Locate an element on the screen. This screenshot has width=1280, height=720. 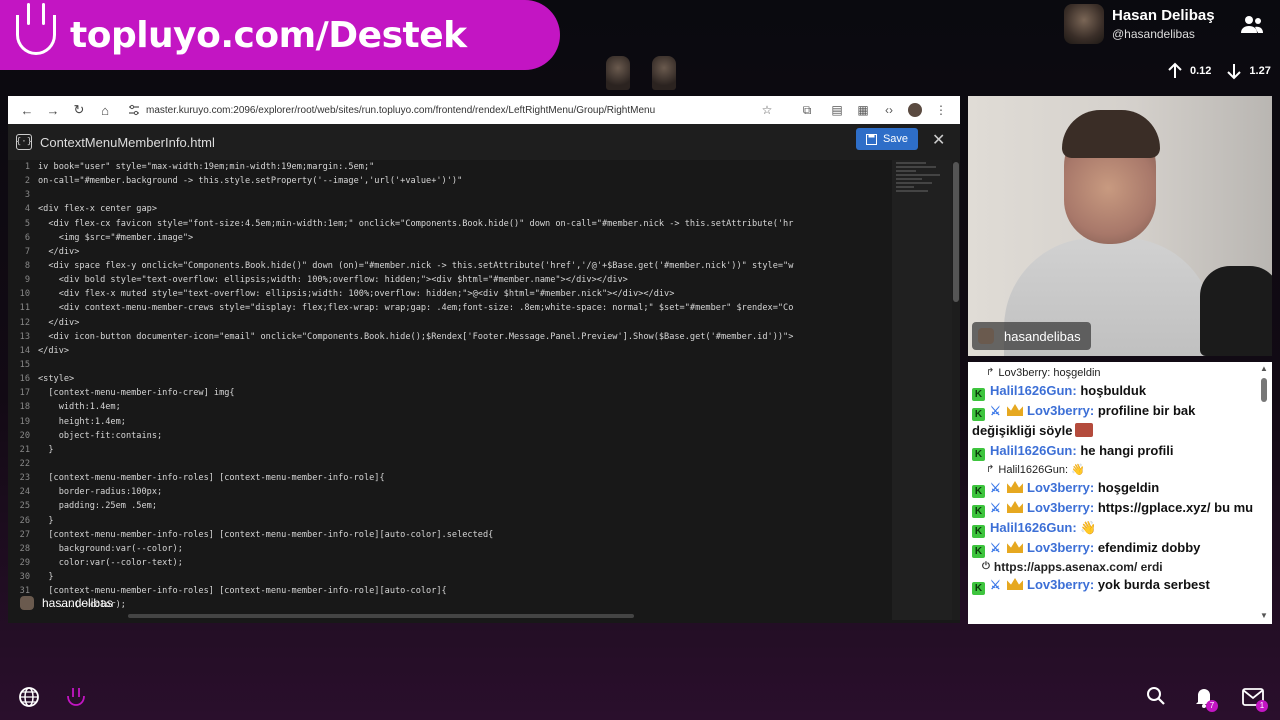
chat-text: yok burda serbest is located at coordinates (1153, 584).